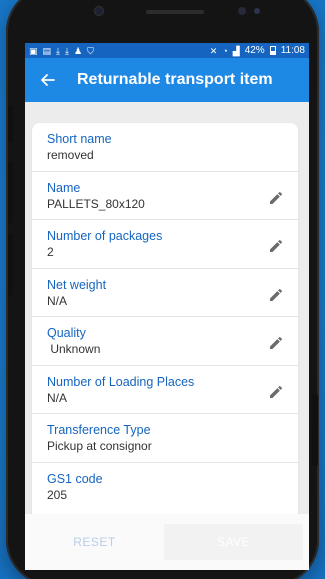  Describe the element at coordinates (50, 252) in the screenshot. I see `field-value: 2` at that location.